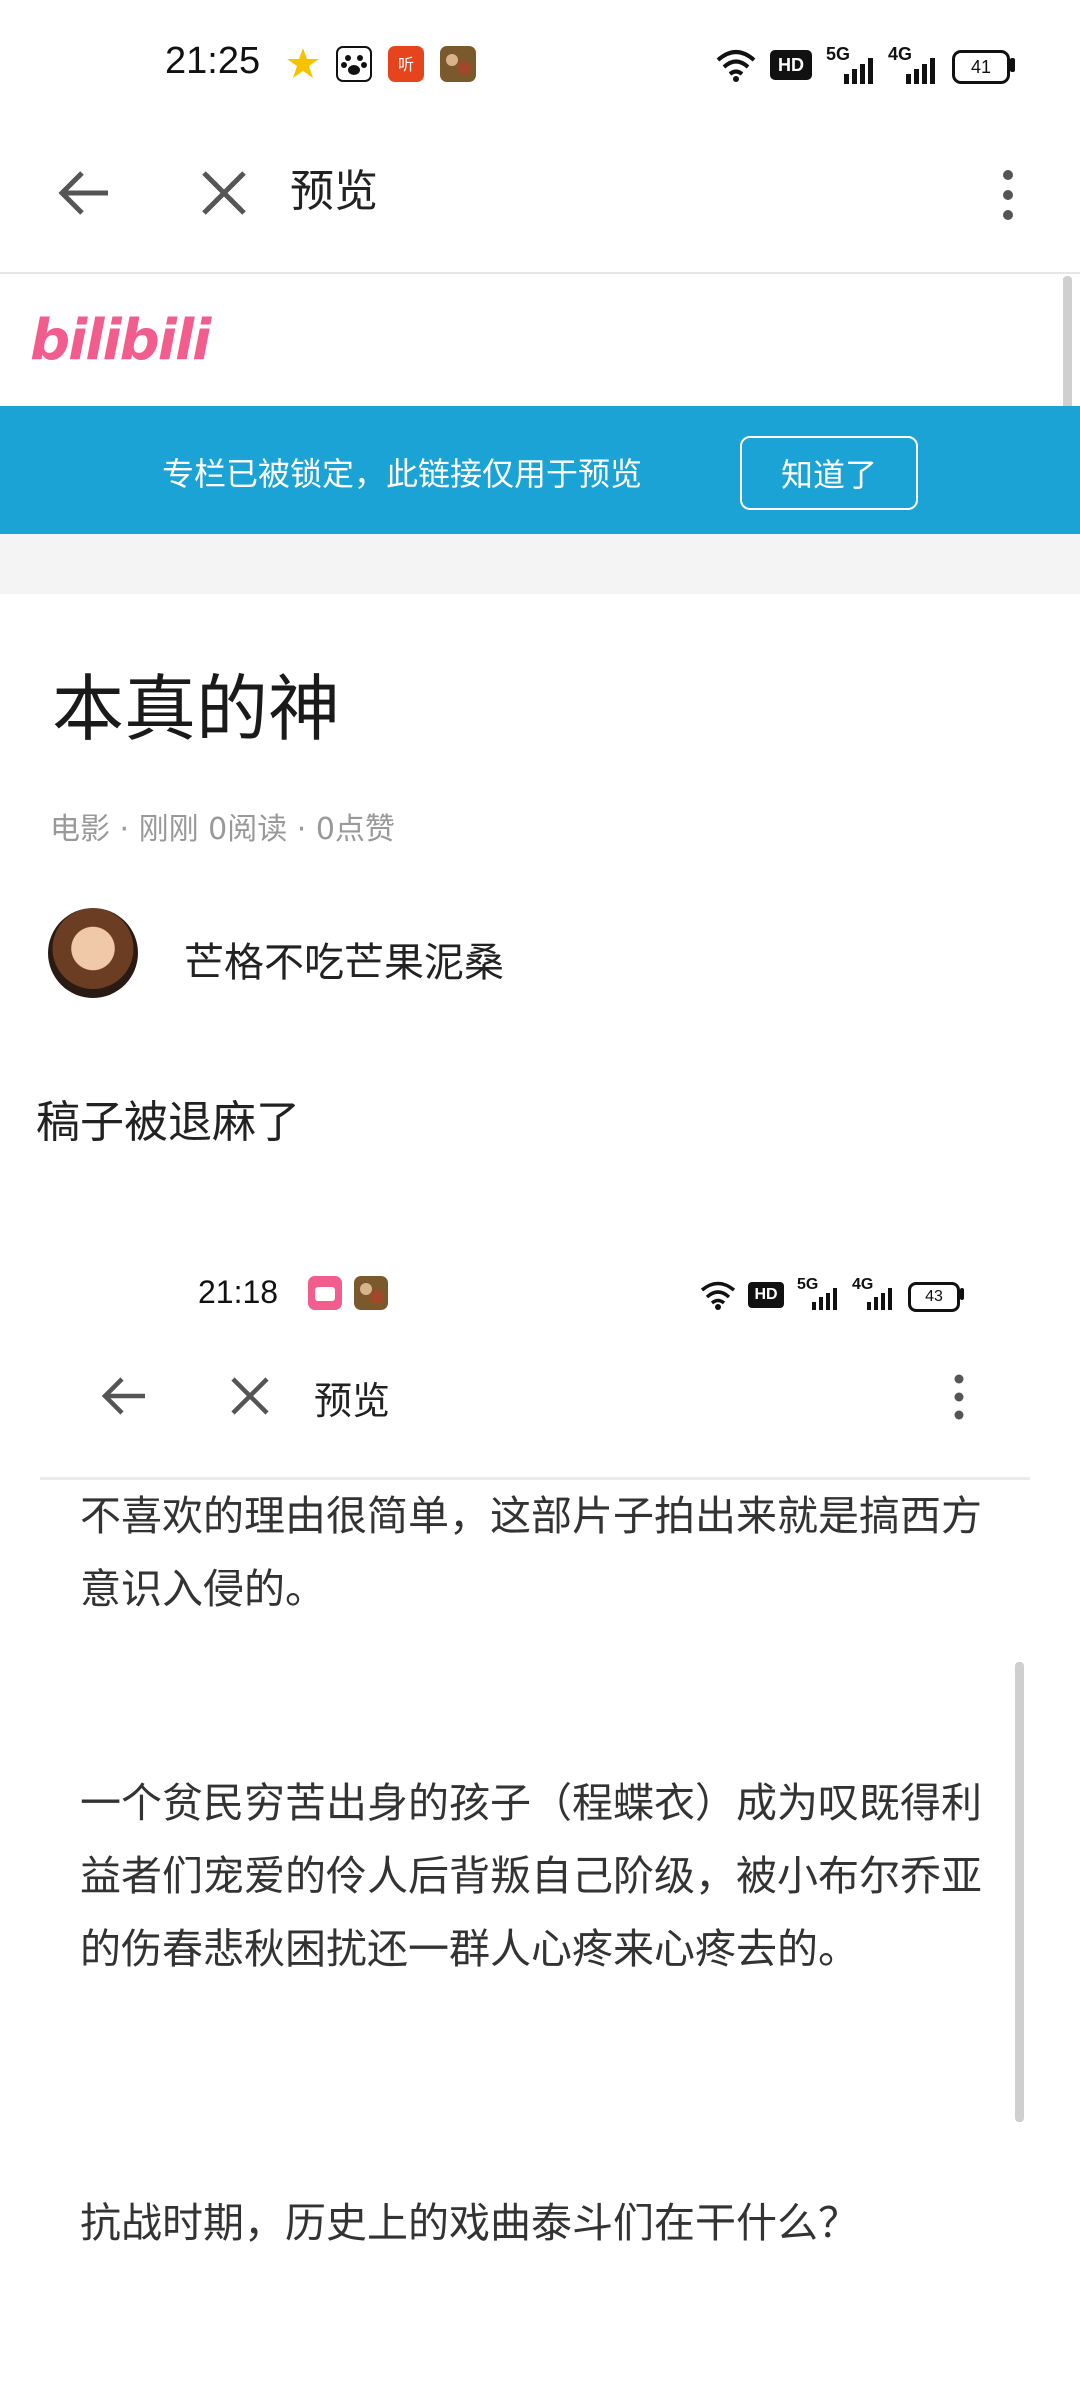 This screenshot has width=1080, height=2400. Describe the element at coordinates (531, 1552) in the screenshot. I see `embedded-paragraph-1: 不喜欢的理由很简单，这部片子拍出来就是搞西方意识入侵的。` at that location.